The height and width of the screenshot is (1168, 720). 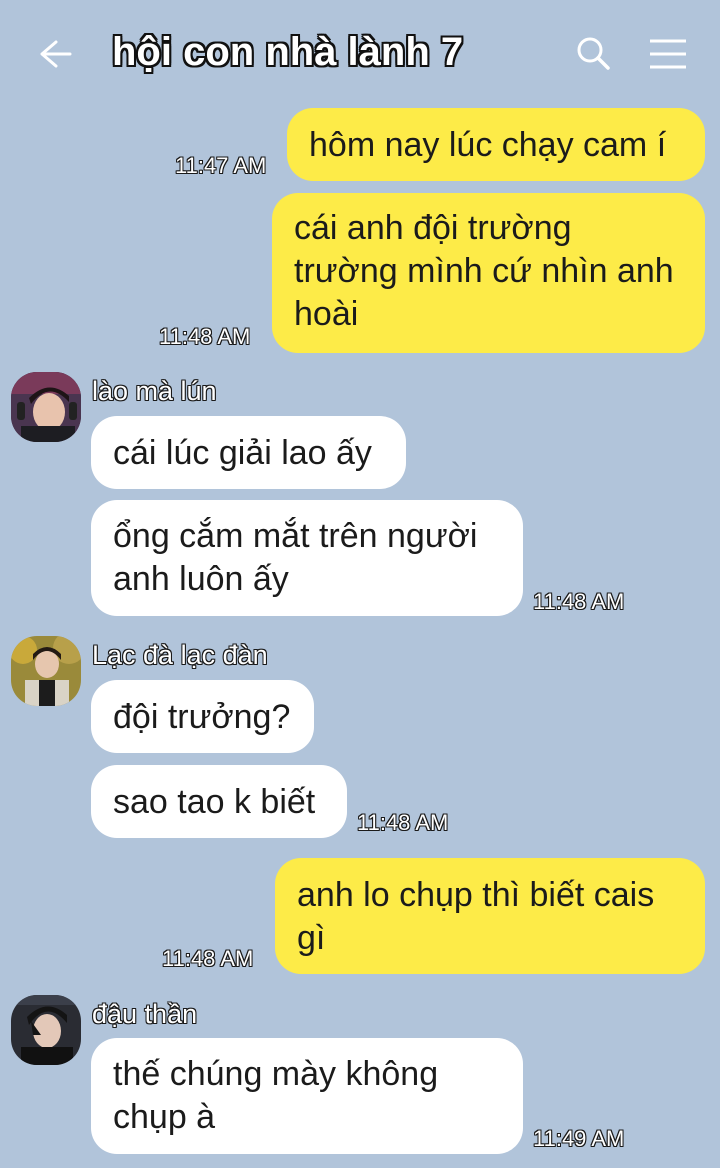 What do you see at coordinates (476, 895) in the screenshot?
I see `message-text-line: anh lo chụp thì biết cais` at bounding box center [476, 895].